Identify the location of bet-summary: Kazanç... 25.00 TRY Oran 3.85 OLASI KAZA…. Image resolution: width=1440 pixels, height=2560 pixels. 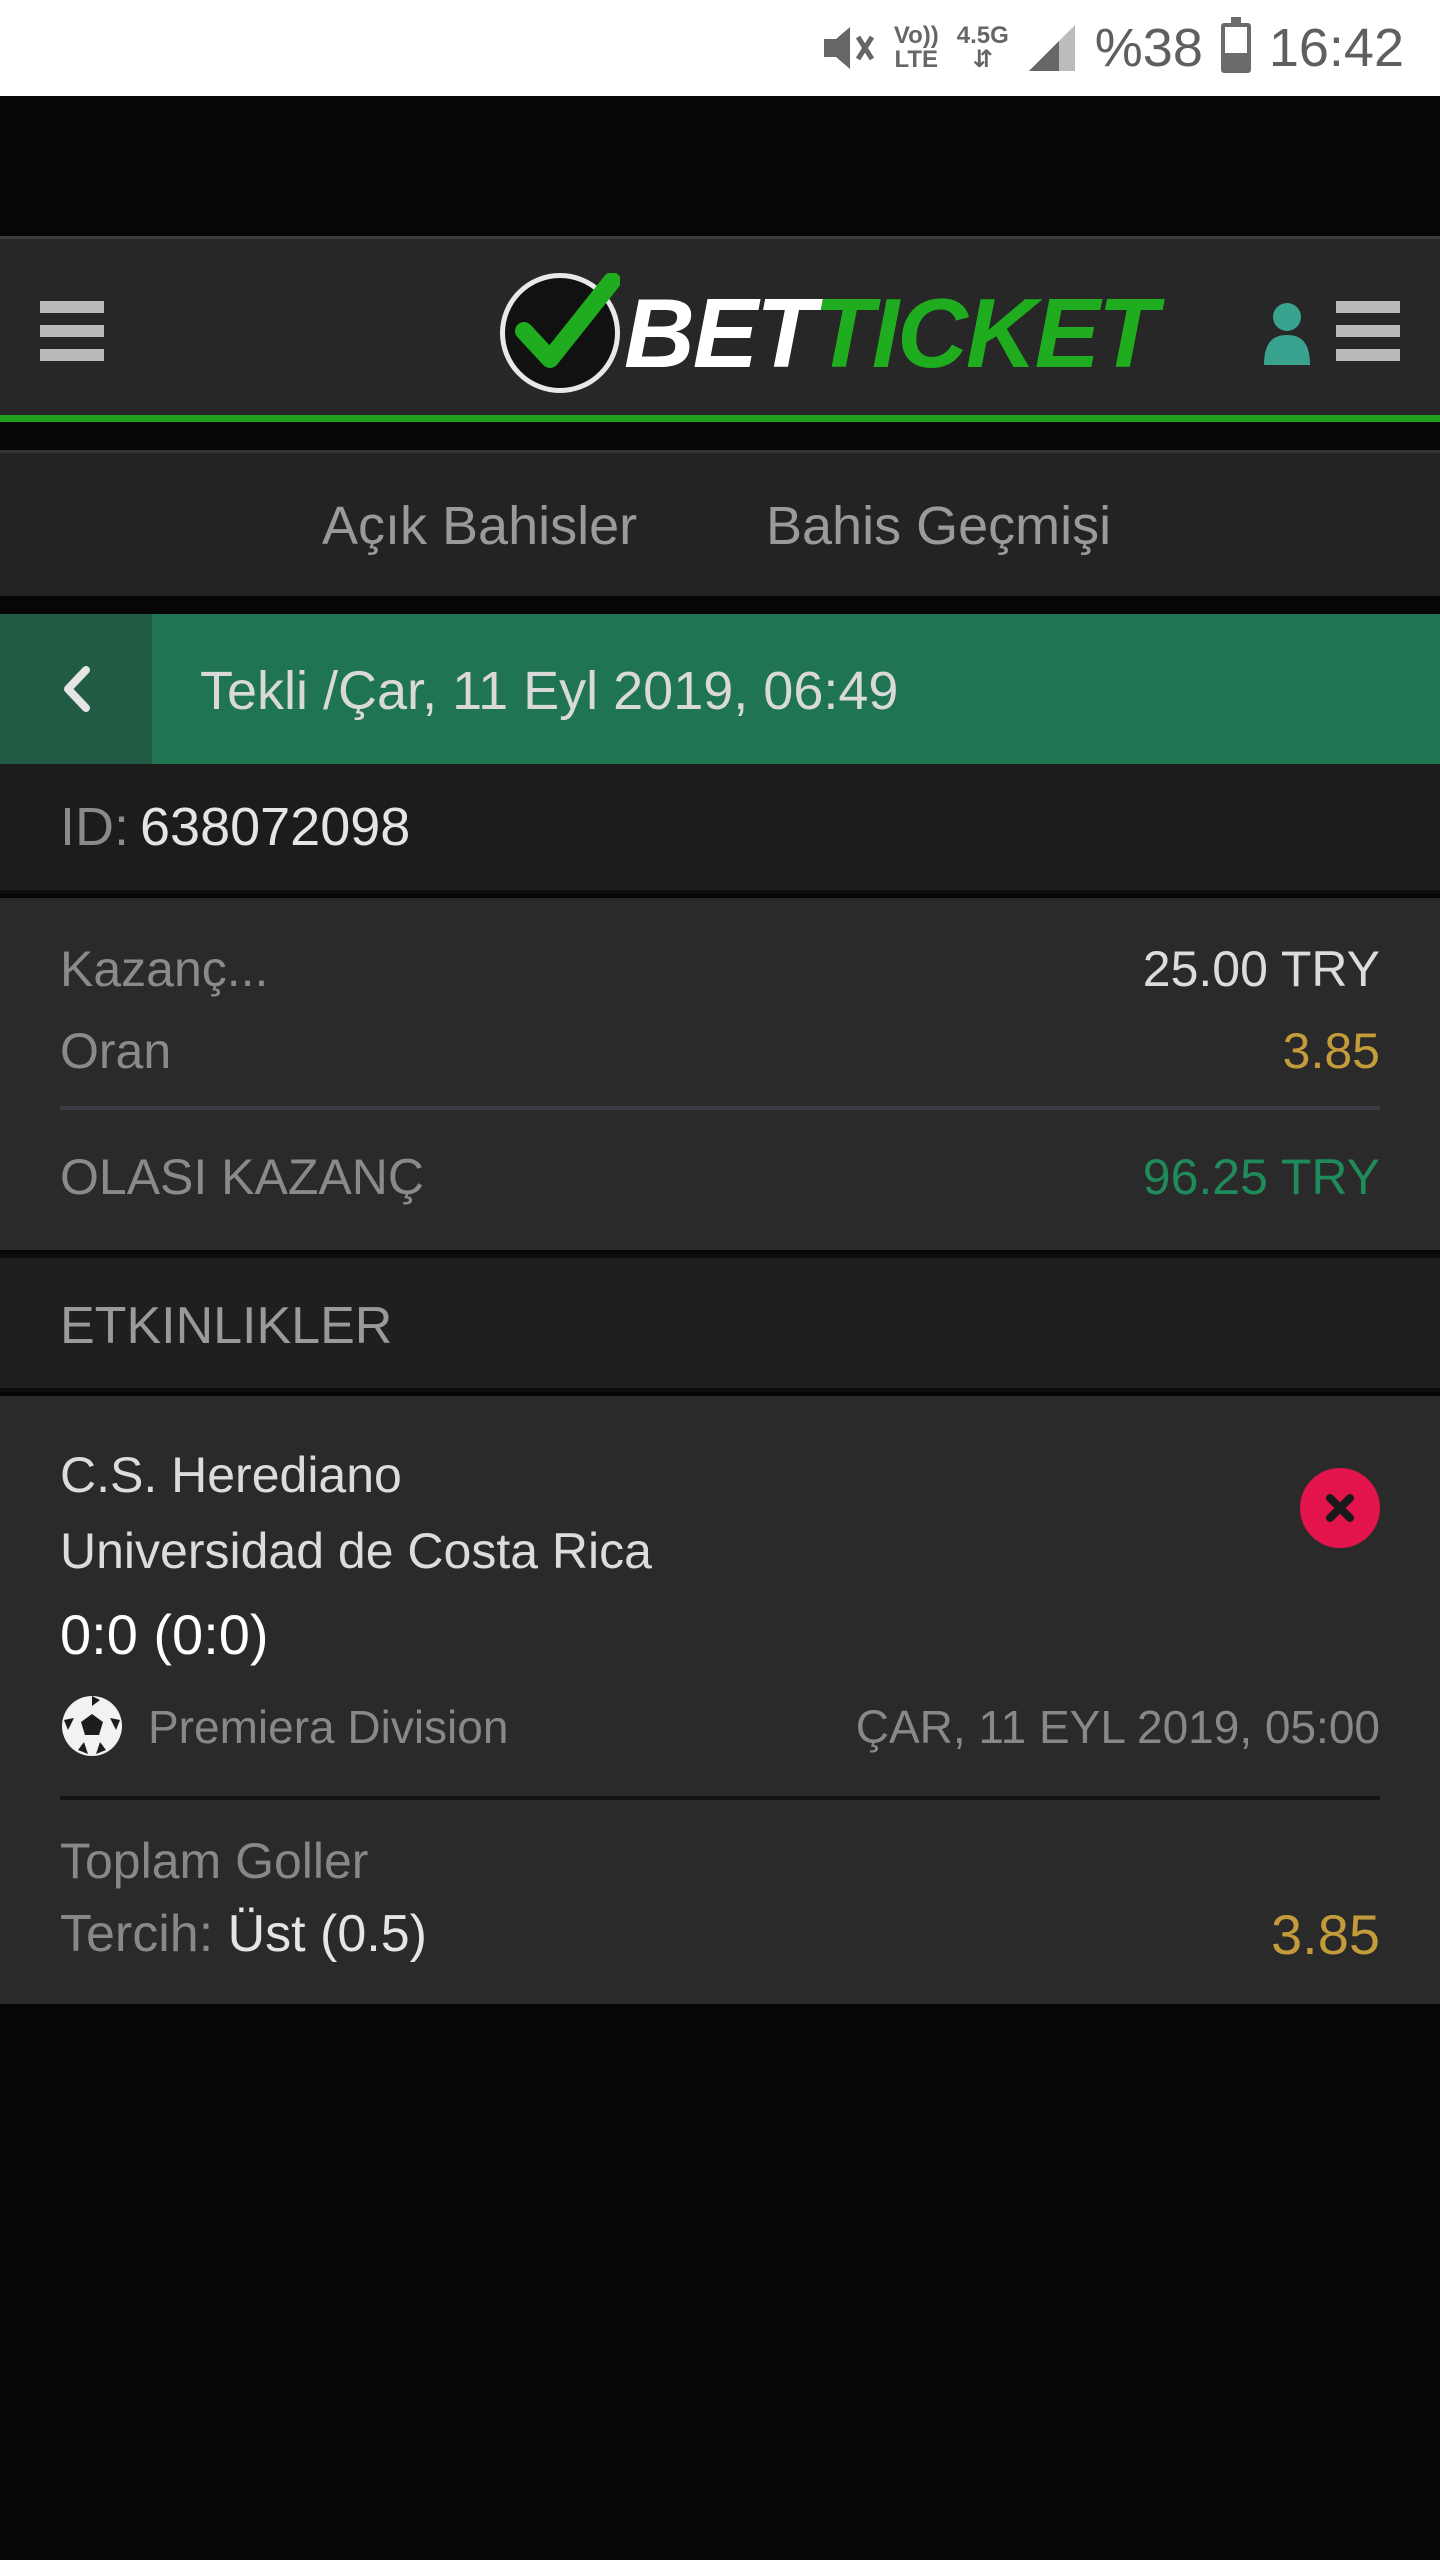
(720, 1074).